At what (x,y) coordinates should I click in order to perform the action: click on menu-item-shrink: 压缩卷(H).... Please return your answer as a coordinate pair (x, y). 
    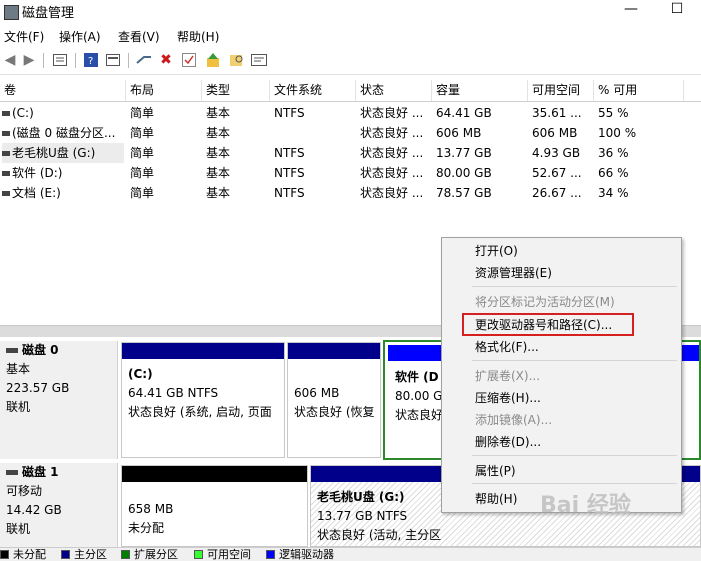
    Looking at the image, I should click on (508, 398).